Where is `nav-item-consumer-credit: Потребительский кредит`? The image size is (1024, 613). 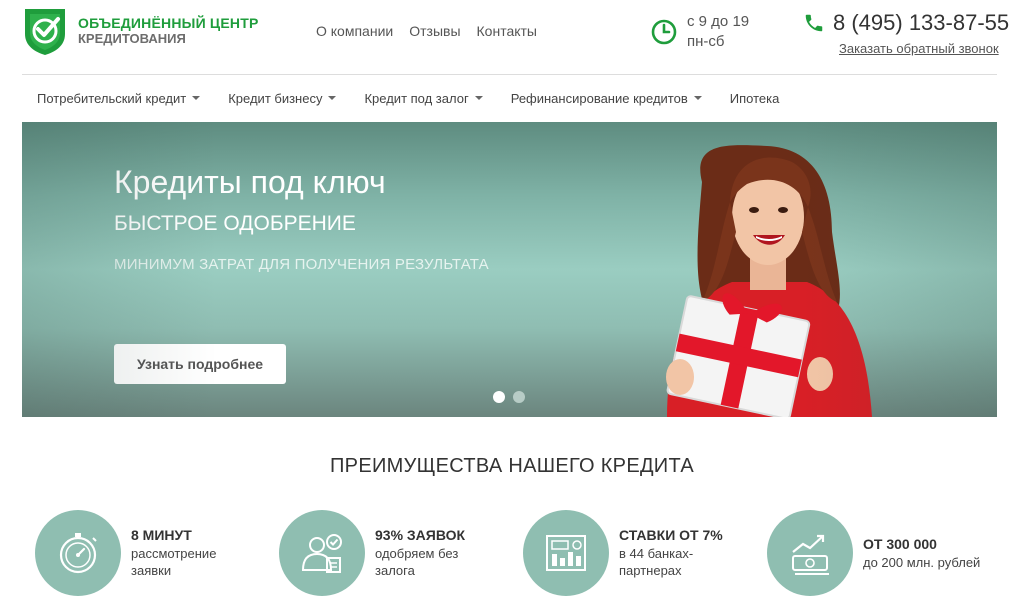
nav-item-consumer-credit: Потребительский кредит is located at coordinates (118, 98).